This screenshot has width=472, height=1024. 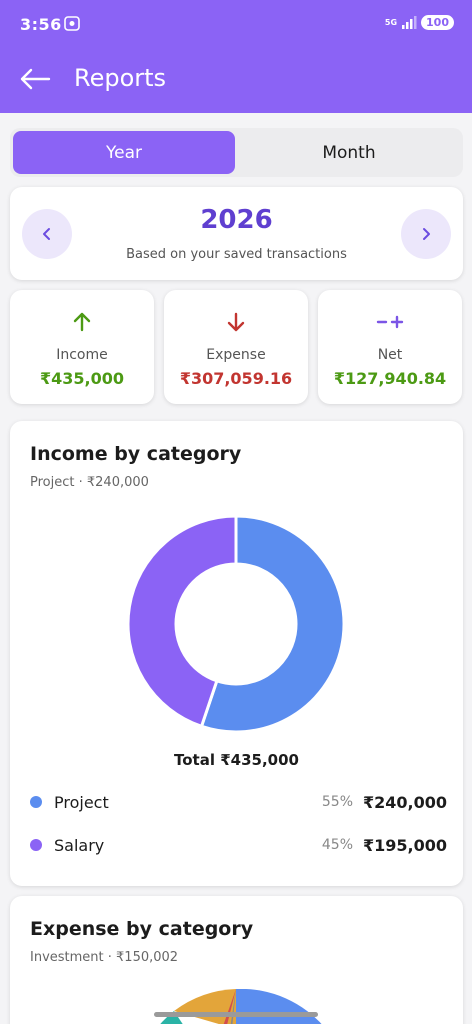 I want to click on legend-name: Salary, so click(x=79, y=845).